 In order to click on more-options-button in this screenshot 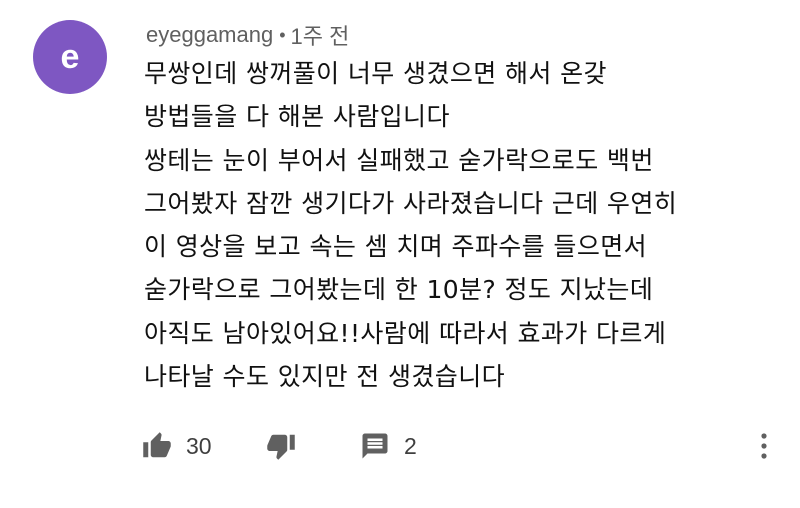, I will do `click(764, 446)`.